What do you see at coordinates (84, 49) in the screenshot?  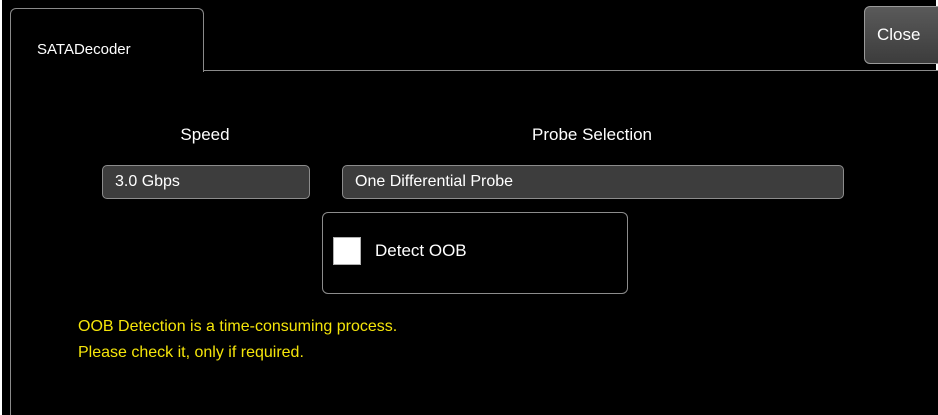 I see `tab-label: SATADecoder` at bounding box center [84, 49].